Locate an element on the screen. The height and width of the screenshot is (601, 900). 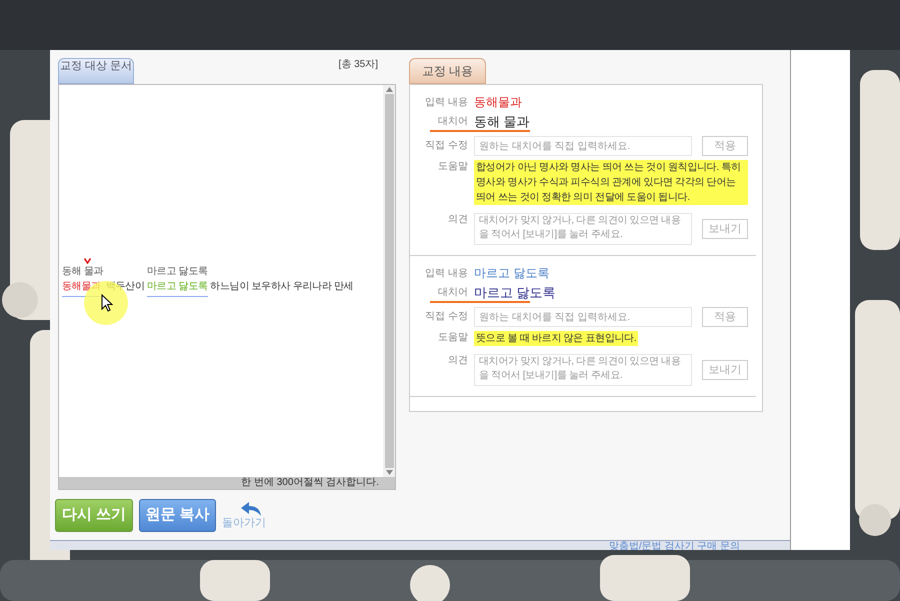
input-text: 마르고 닳도록 is located at coordinates (512, 273).